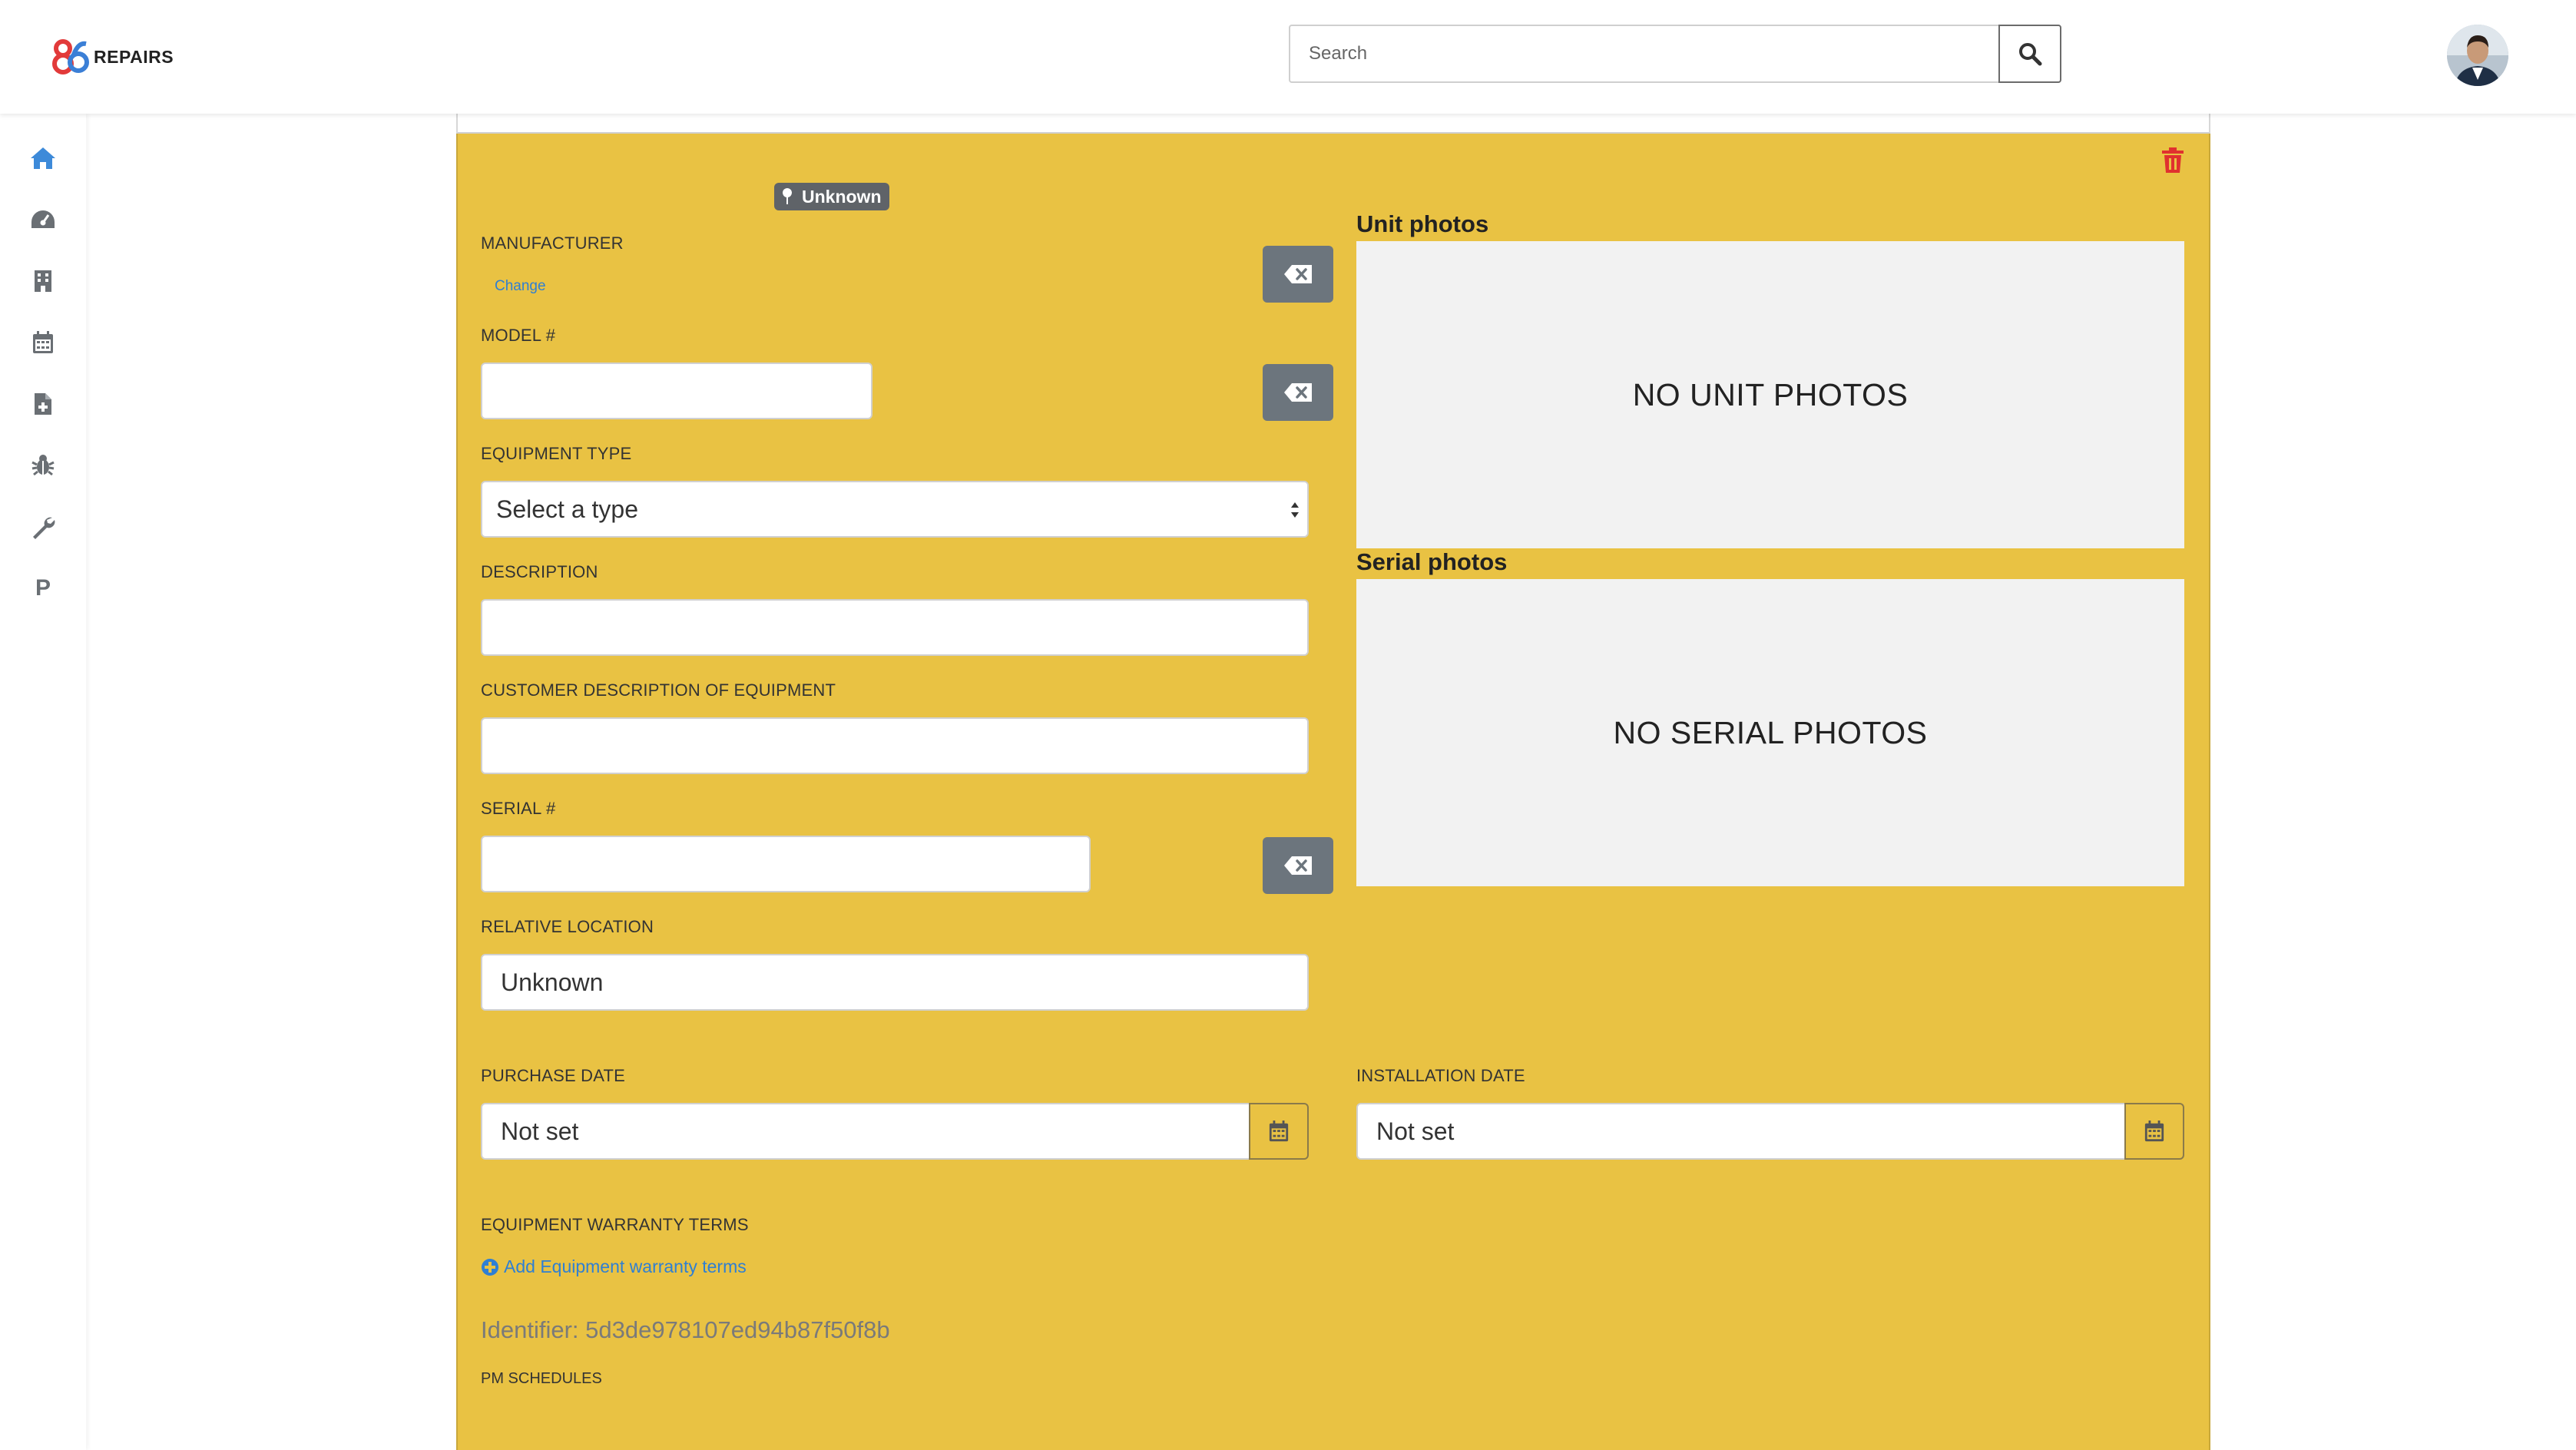  Describe the element at coordinates (552, 243) in the screenshot. I see `manufacturer-label: MANUFACTURER` at that location.